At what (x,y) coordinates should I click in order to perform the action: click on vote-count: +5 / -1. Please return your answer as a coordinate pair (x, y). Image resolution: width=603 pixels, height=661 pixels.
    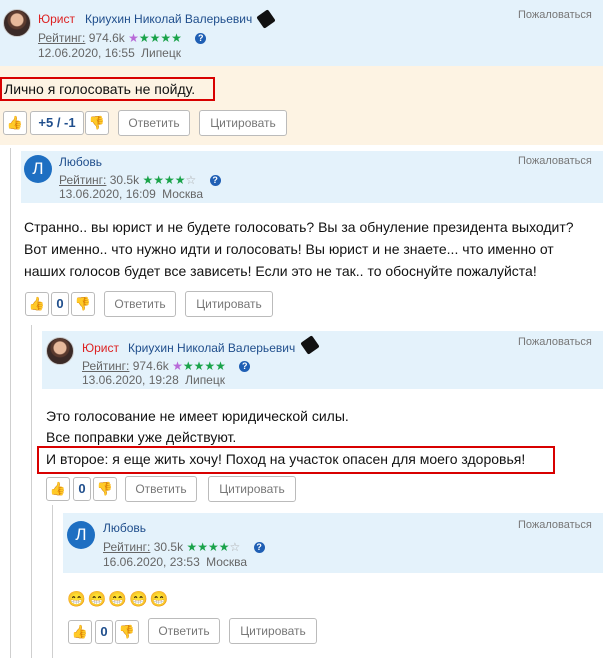
    Looking at the image, I should click on (57, 123).